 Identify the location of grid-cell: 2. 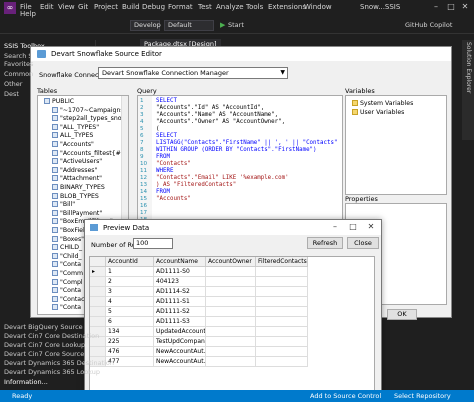
(130, 282).